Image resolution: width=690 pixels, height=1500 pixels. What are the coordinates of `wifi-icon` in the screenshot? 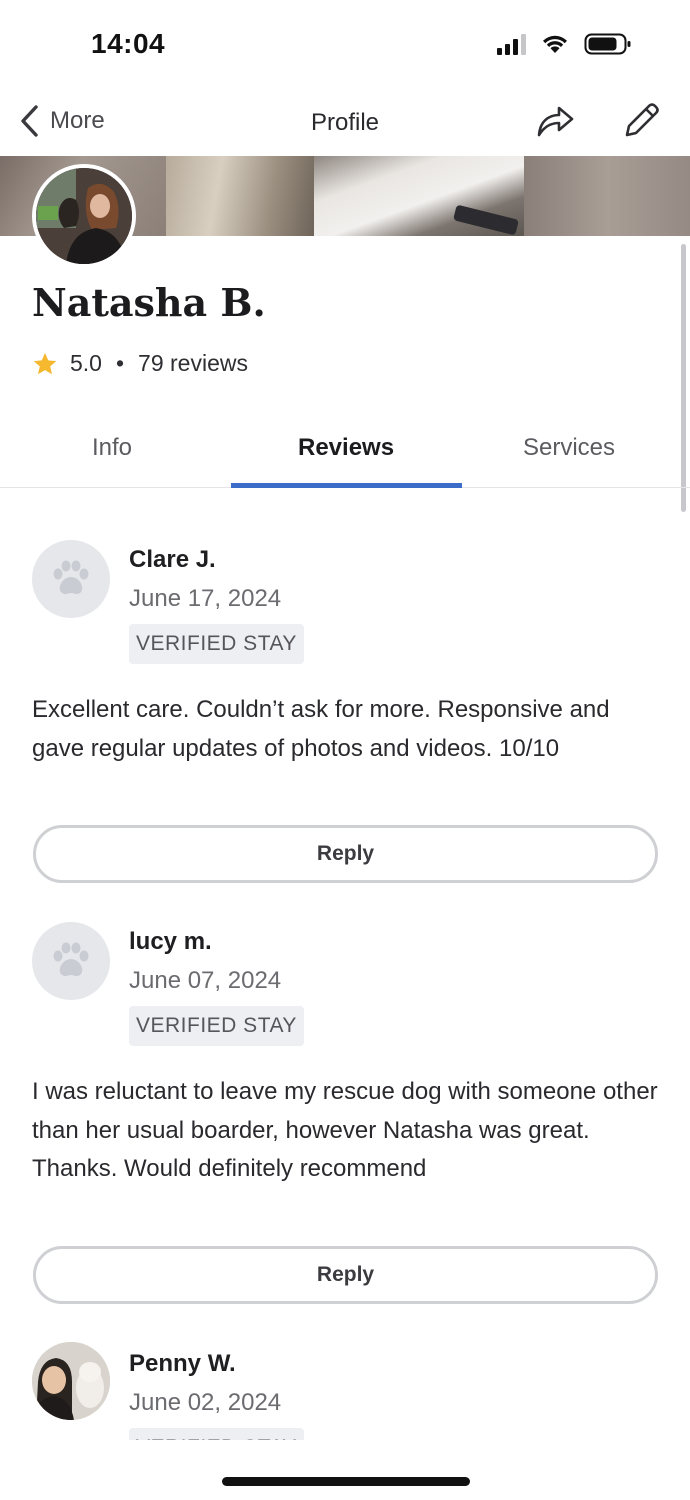 It's located at (555, 44).